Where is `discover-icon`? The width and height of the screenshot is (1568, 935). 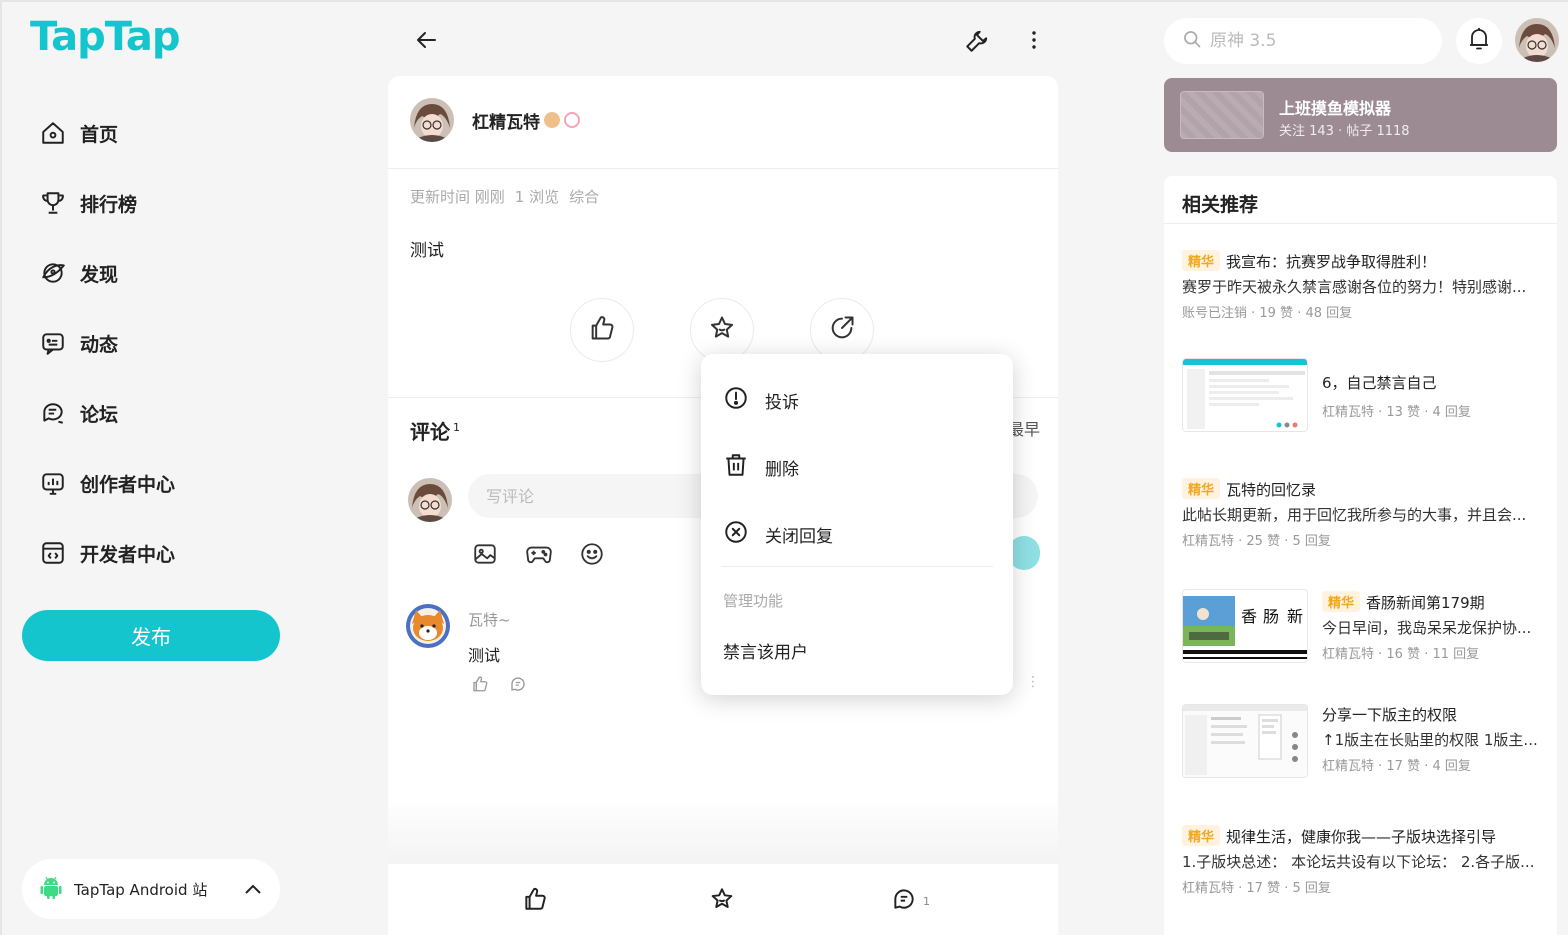
discover-icon is located at coordinates (53, 273).